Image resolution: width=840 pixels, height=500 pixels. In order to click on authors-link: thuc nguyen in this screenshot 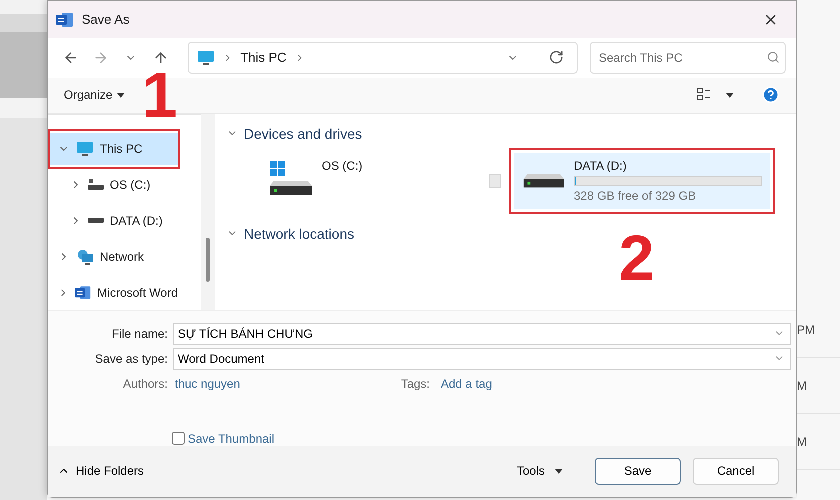, I will do `click(280, 383)`.